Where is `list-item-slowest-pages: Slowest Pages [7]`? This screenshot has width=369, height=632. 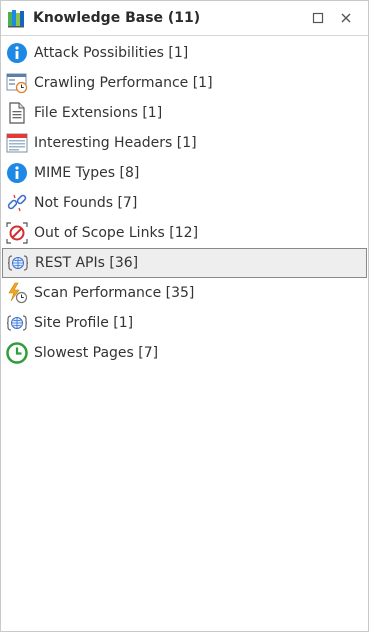 list-item-slowest-pages: Slowest Pages [7] is located at coordinates (184, 353).